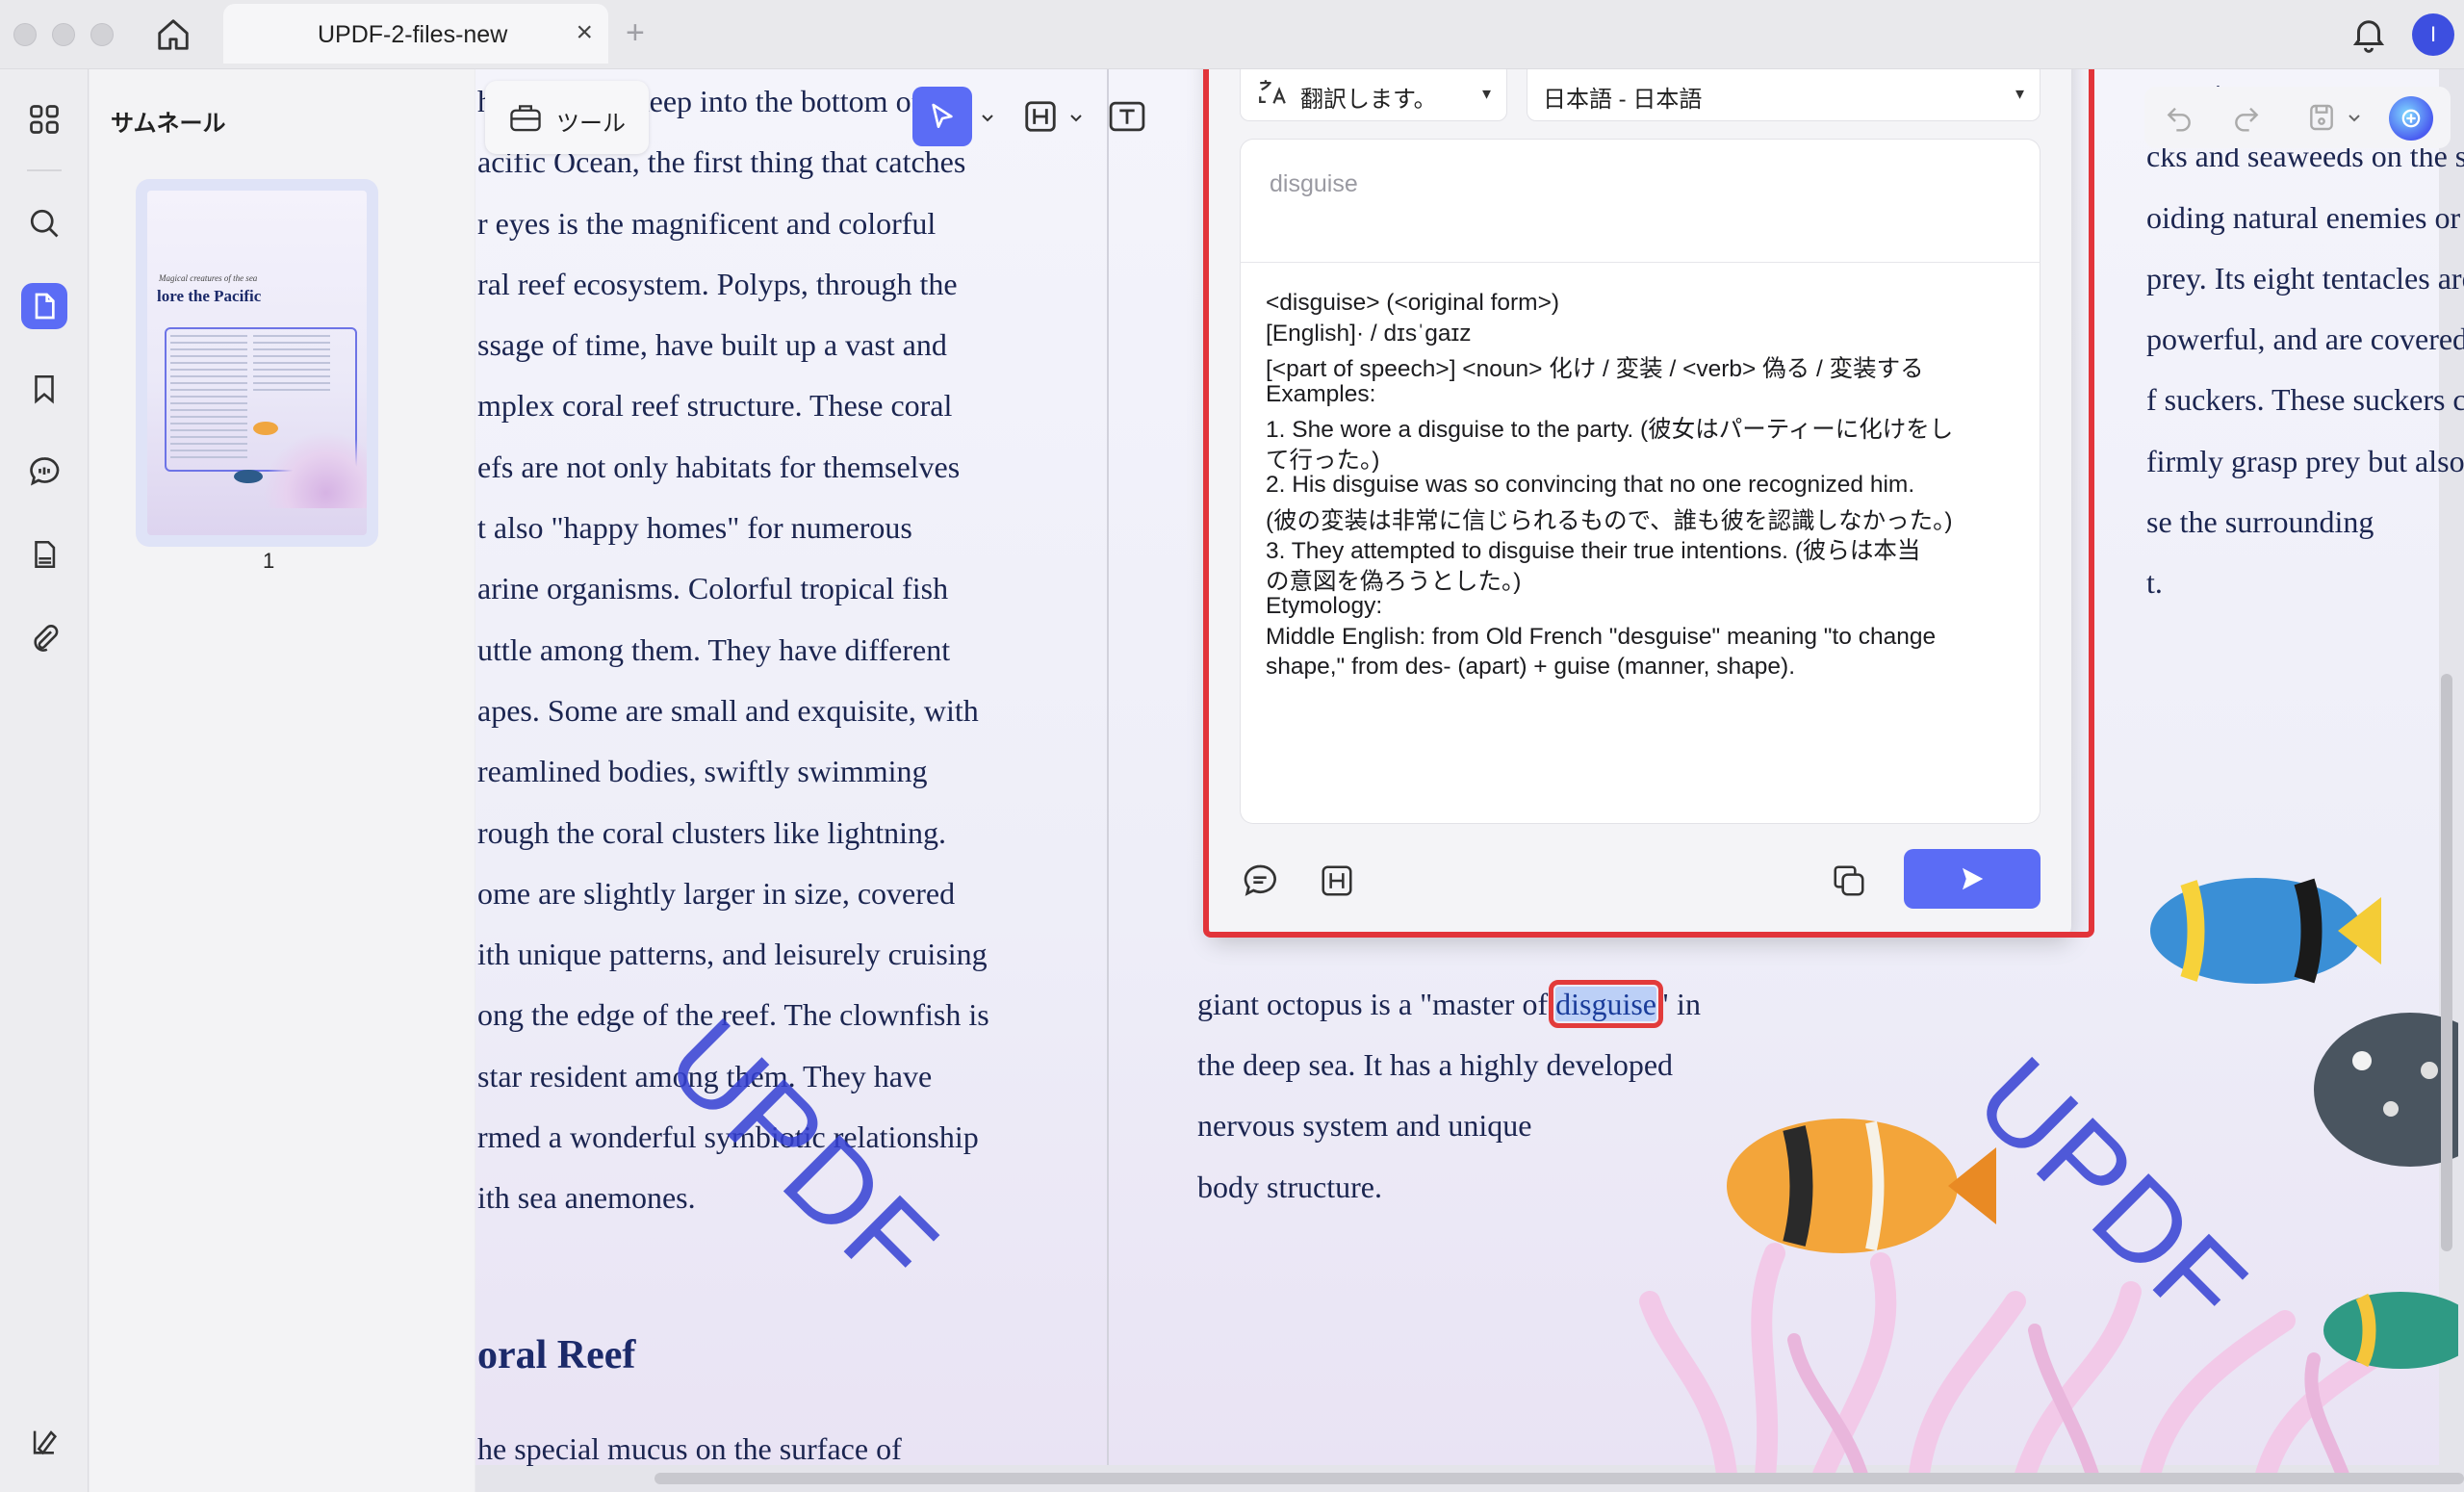 The width and height of the screenshot is (2464, 1492). I want to click on bookmark-icon, so click(44, 389).